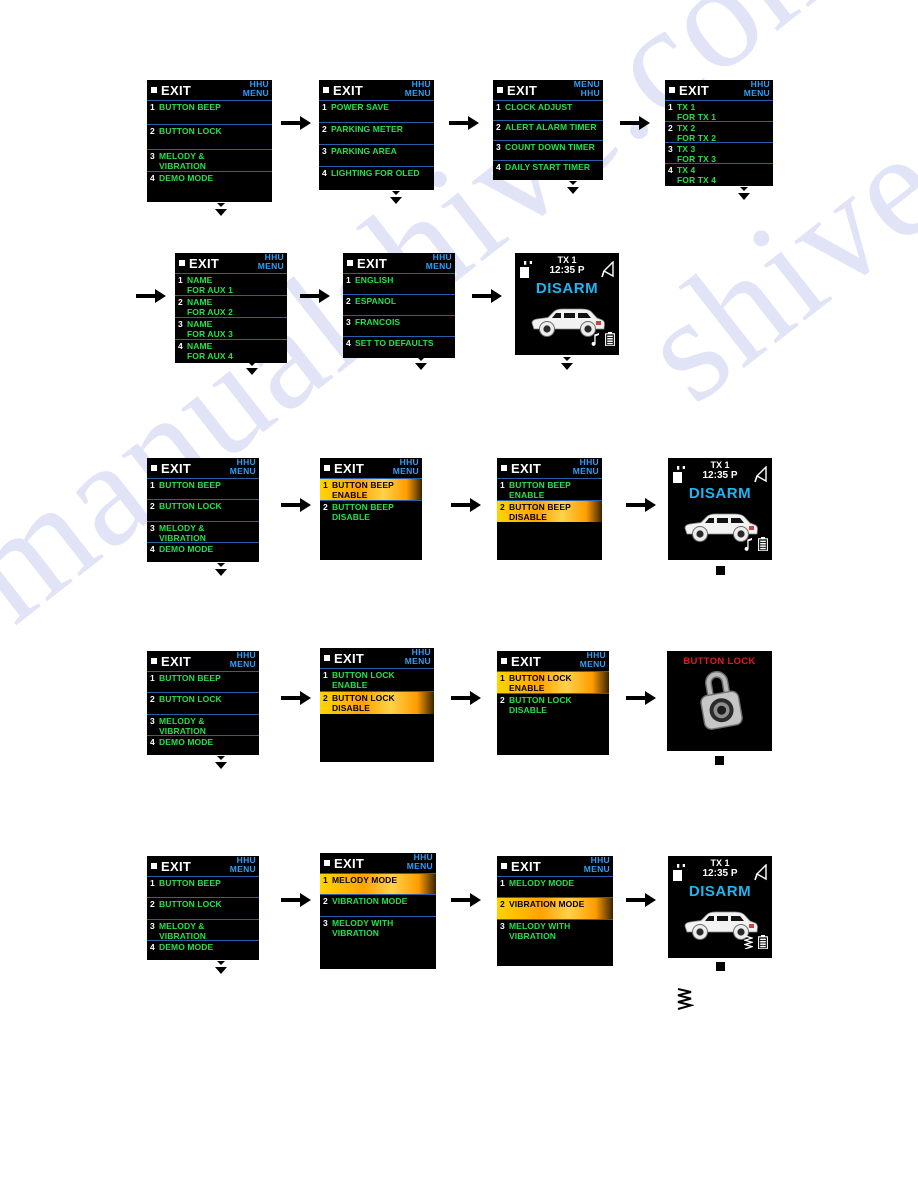 The image size is (918, 1188). What do you see at coordinates (399, 325) in the screenshot?
I see `menu-item: 3 FRANCOIS` at bounding box center [399, 325].